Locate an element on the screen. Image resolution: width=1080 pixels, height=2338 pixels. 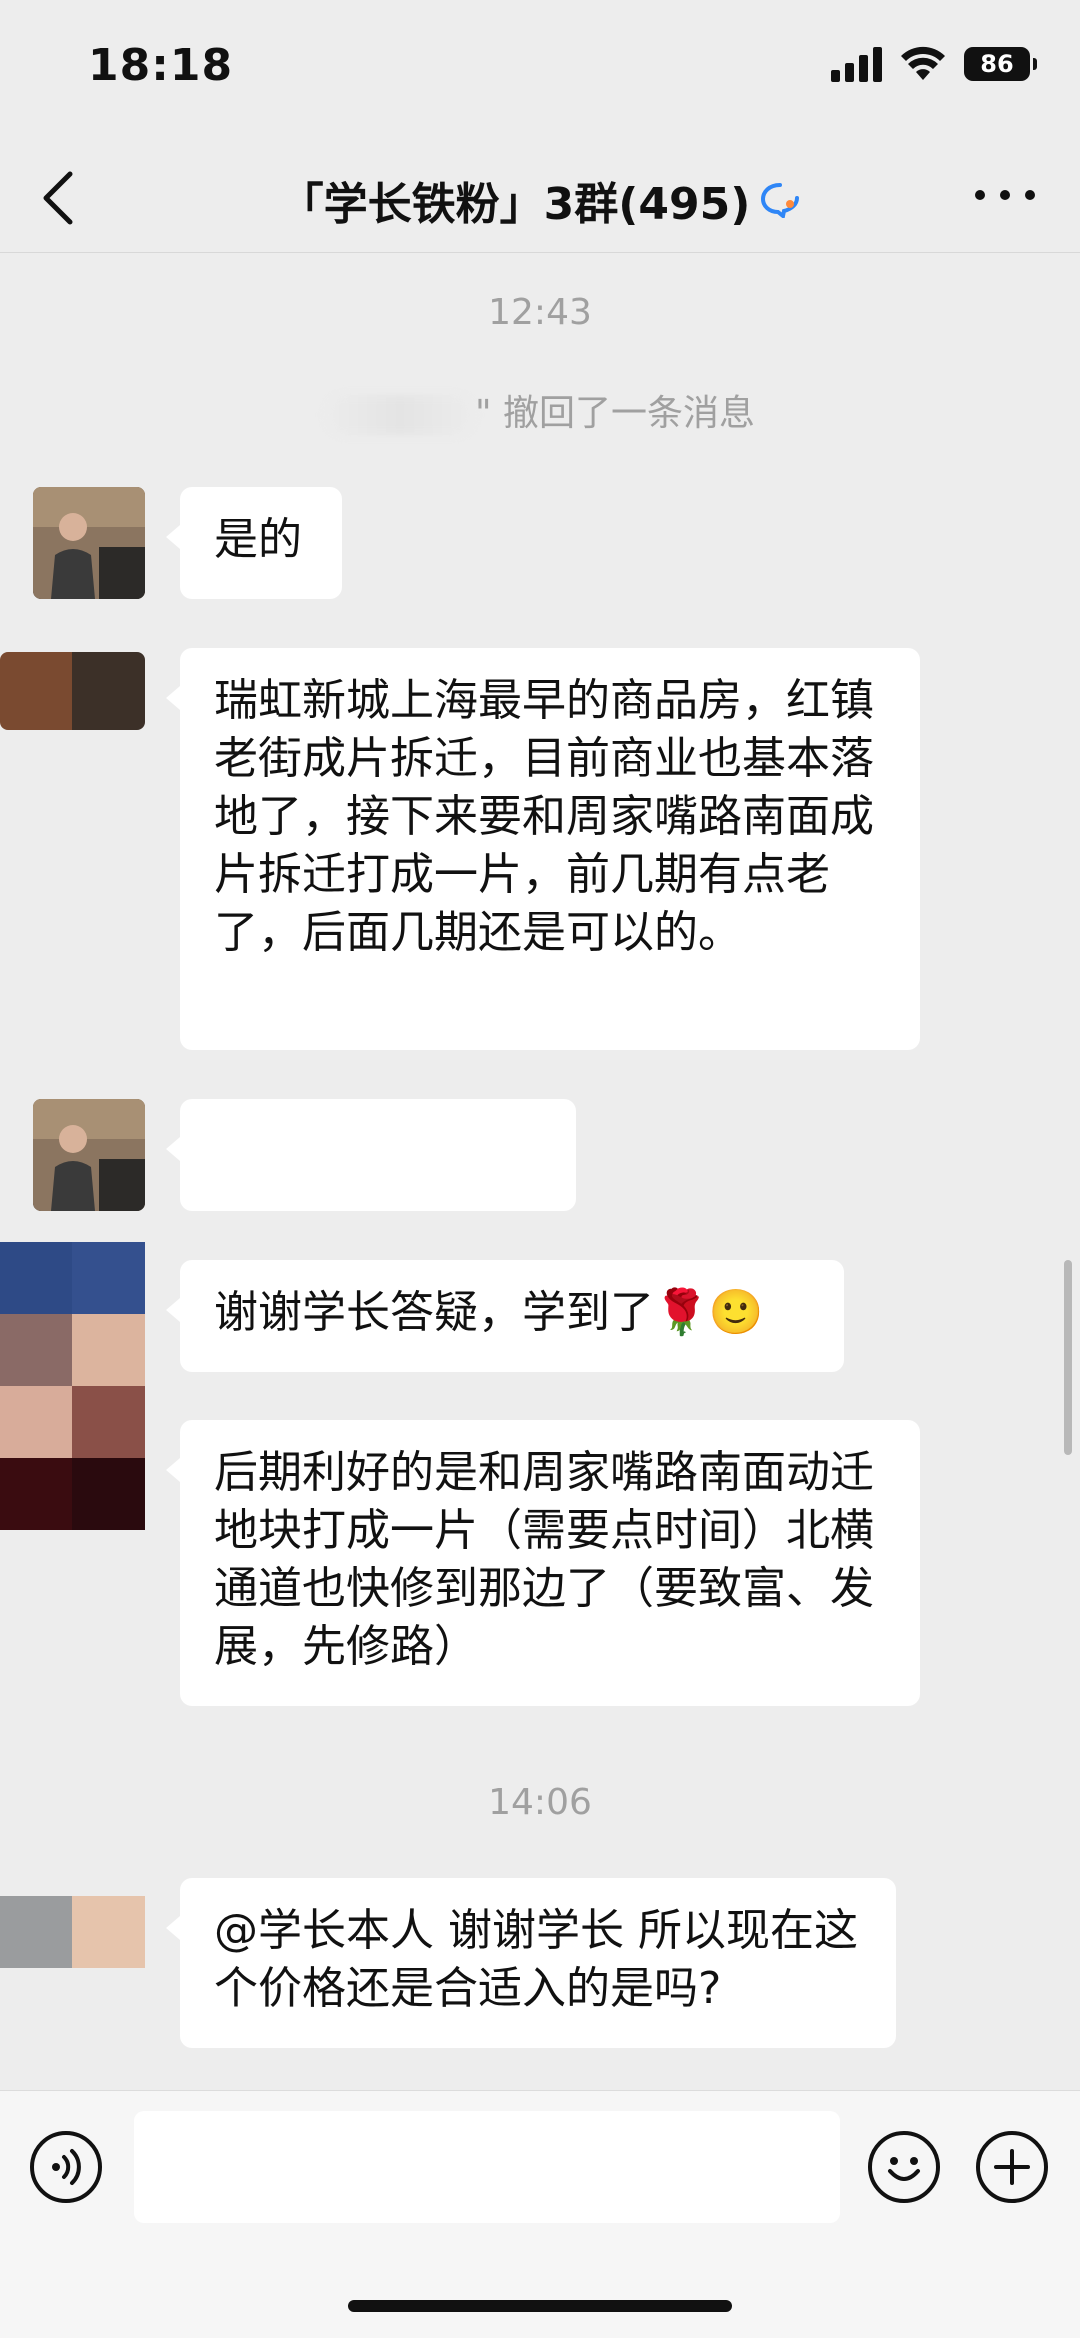
chat-header: 「学长铁粉」3群(495) is located at coordinates (540, 196).